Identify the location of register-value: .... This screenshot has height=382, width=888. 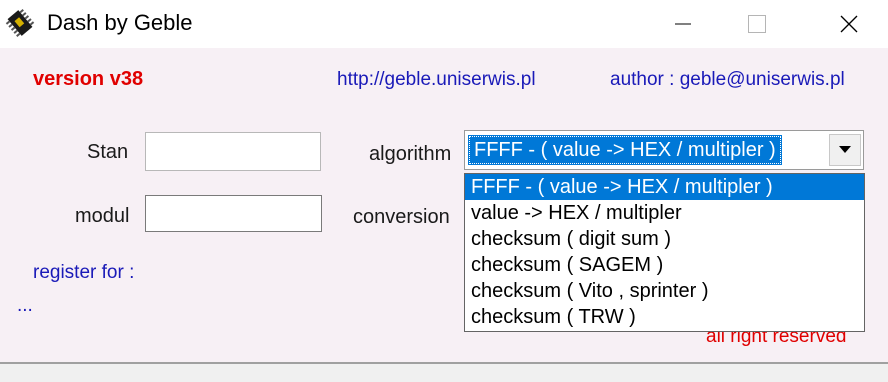
(25, 305).